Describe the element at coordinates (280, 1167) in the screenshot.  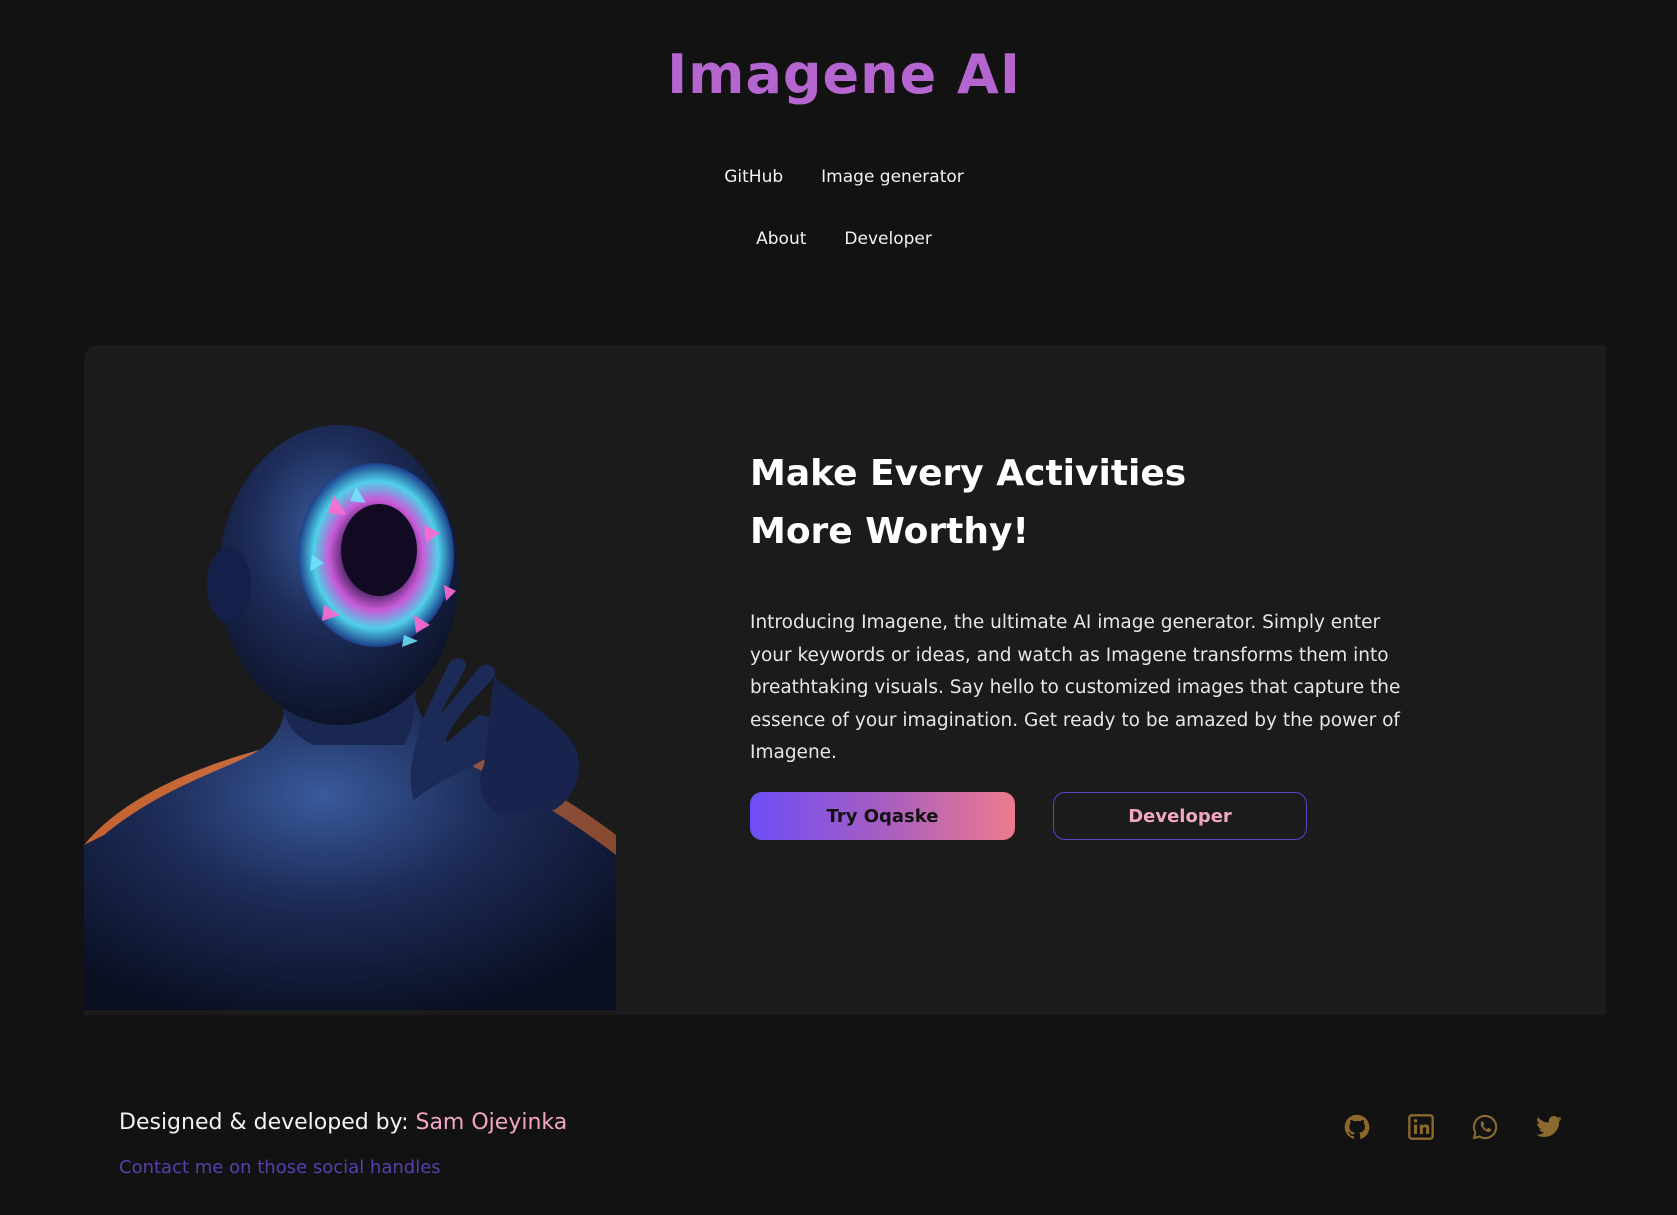
I see `footer-contact-text: Contact me on those social handles` at that location.